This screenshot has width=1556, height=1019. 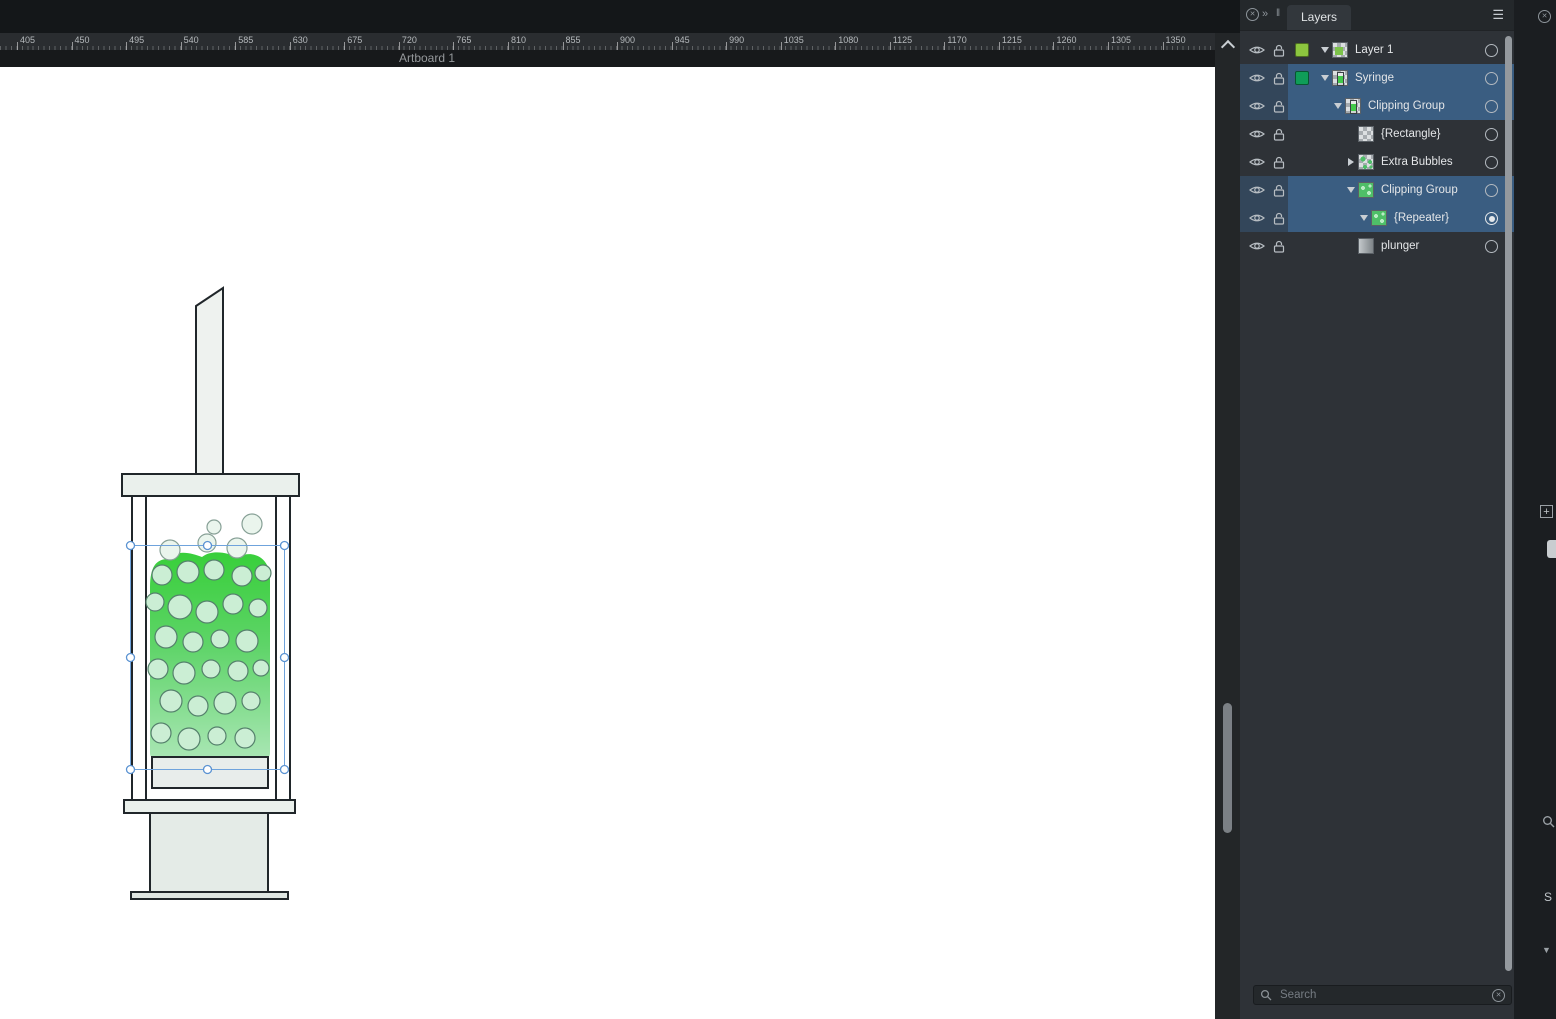 I want to click on layer-row: Extra Bubbles, so click(x=1377, y=162).